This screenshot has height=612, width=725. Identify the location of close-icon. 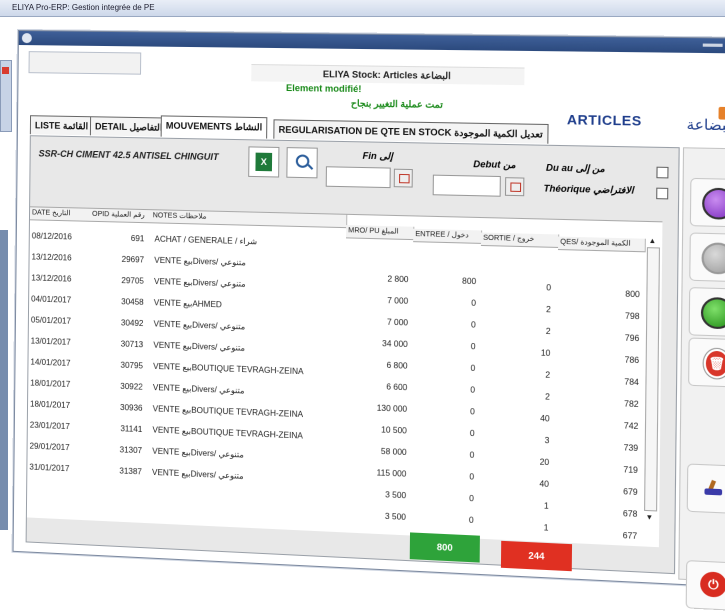
(5, 70).